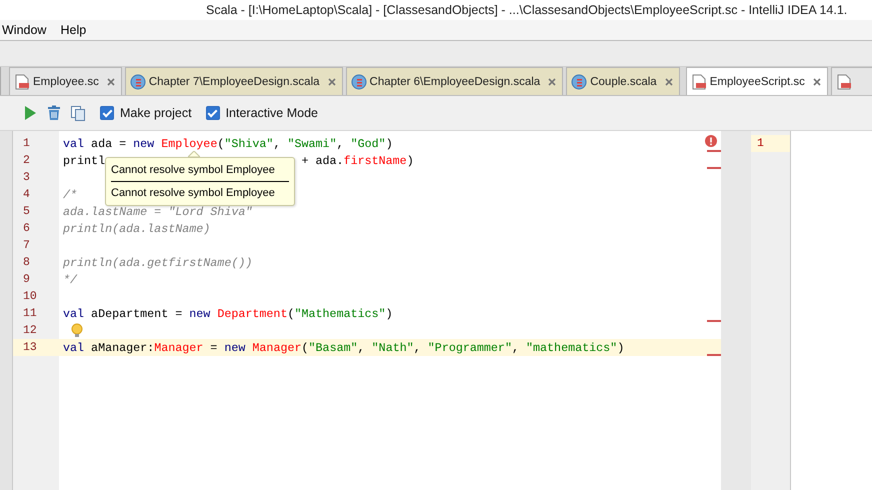 The image size is (872, 490). I want to click on editor-tab: Employee.sc, so click(65, 81).